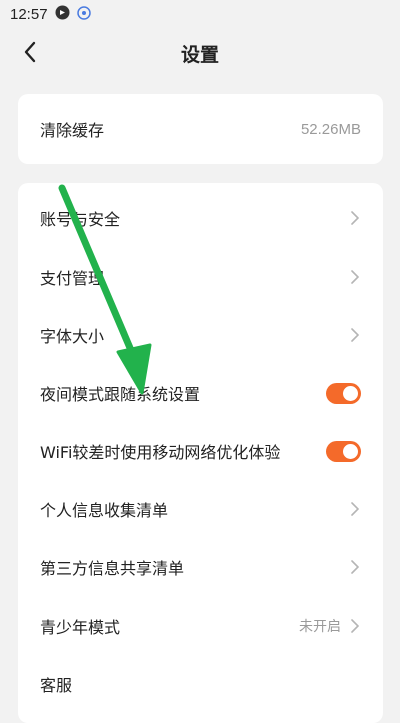 This screenshot has width=400, height=723. Describe the element at coordinates (320, 627) in the screenshot. I see `teen-mode-status: 未开启` at that location.